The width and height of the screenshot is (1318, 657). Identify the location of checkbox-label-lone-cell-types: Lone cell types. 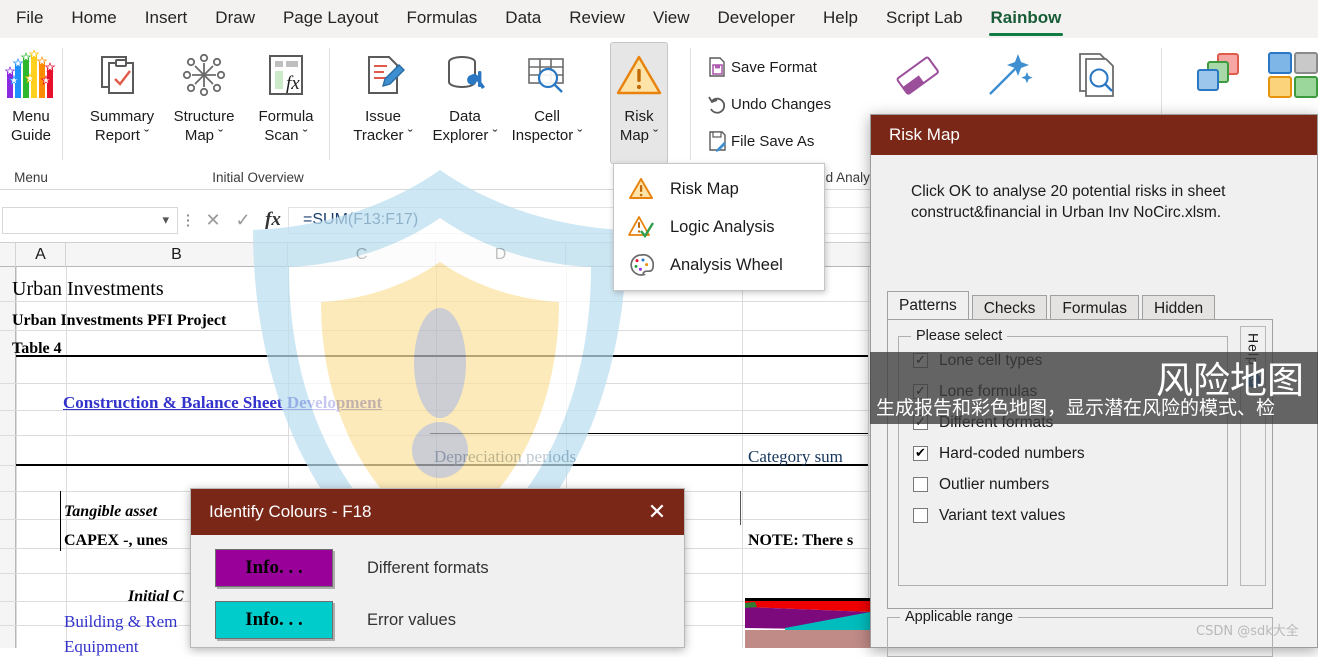
(991, 360).